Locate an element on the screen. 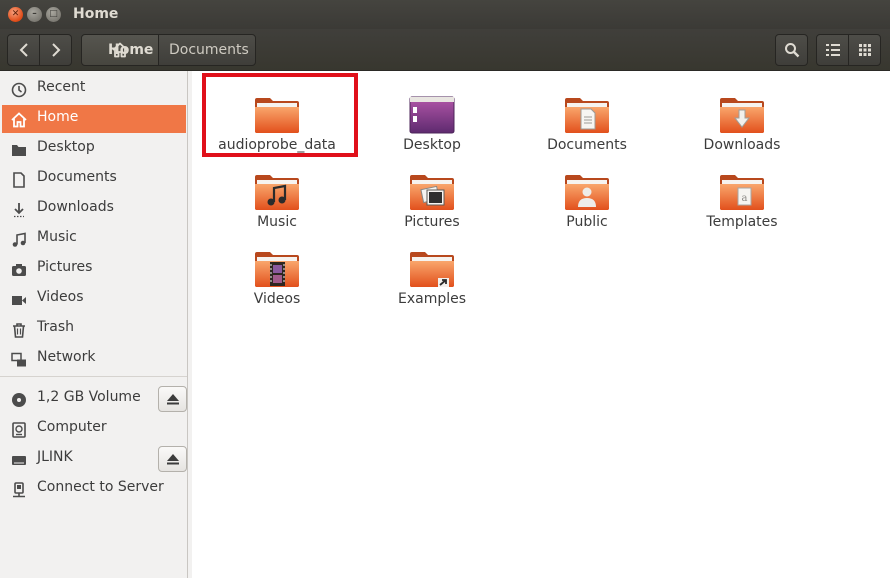  camera-icon is located at coordinates (19, 270).